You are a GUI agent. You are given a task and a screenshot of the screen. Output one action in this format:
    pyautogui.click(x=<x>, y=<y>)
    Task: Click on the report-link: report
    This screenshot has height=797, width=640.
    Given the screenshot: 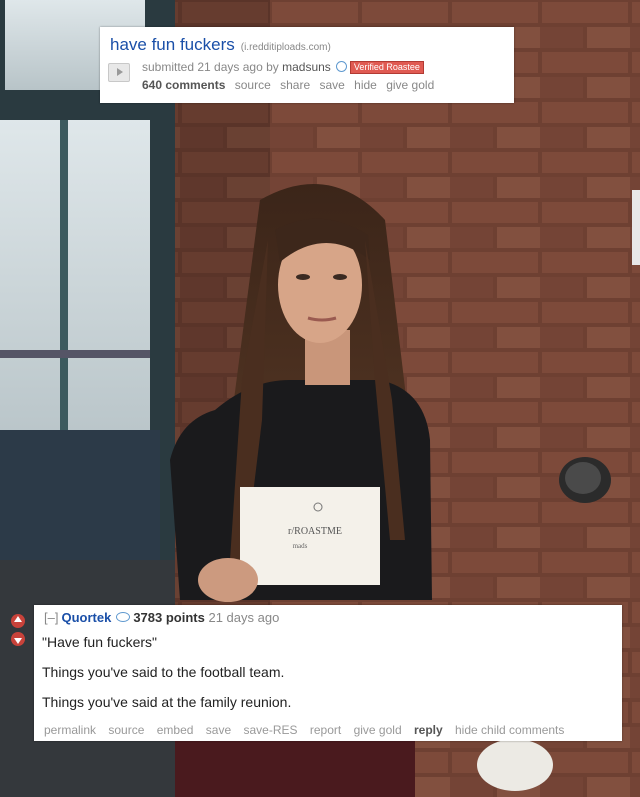 What is the action you would take?
    pyautogui.click(x=325, y=730)
    